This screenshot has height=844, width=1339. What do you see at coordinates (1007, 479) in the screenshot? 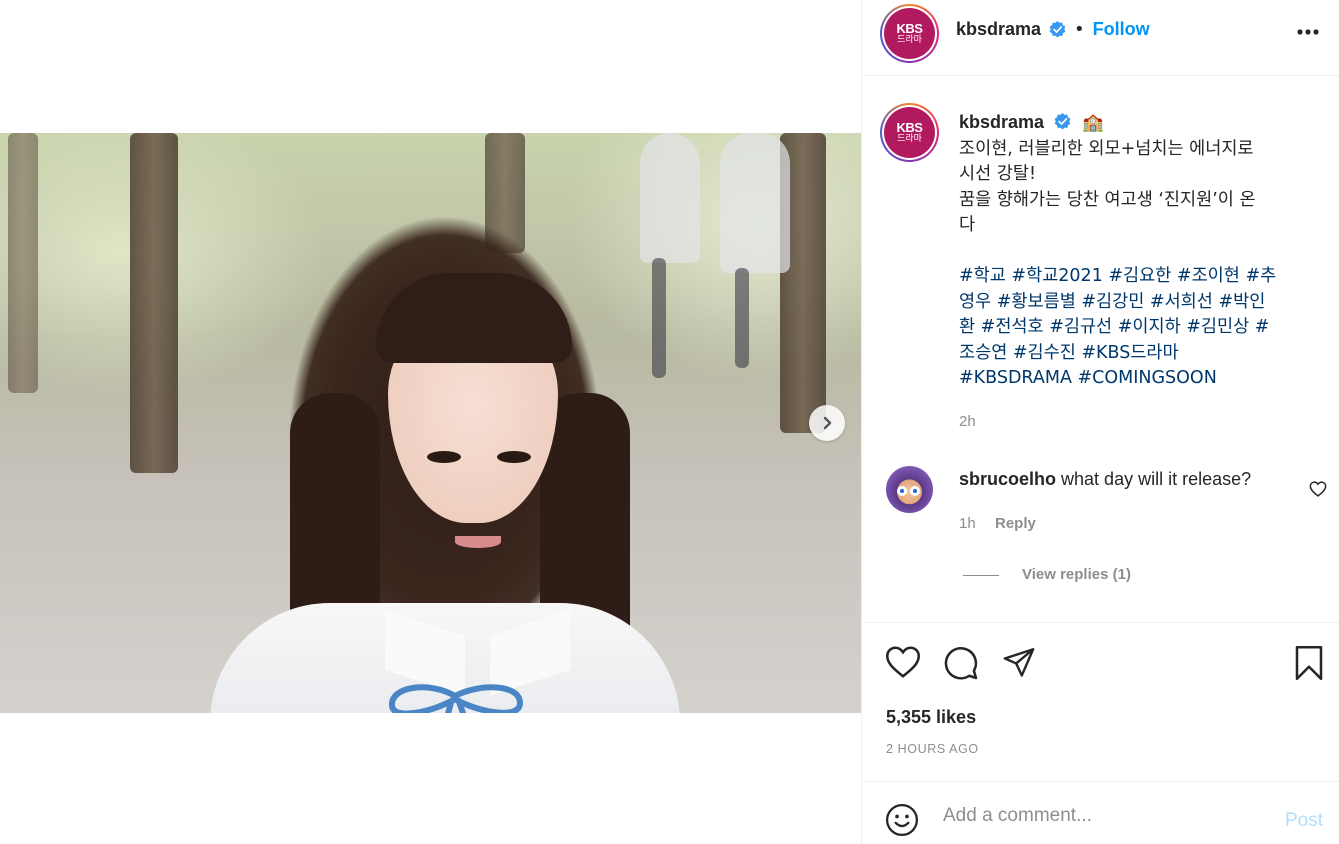
I see `commenter-username: sbrucoelho` at bounding box center [1007, 479].